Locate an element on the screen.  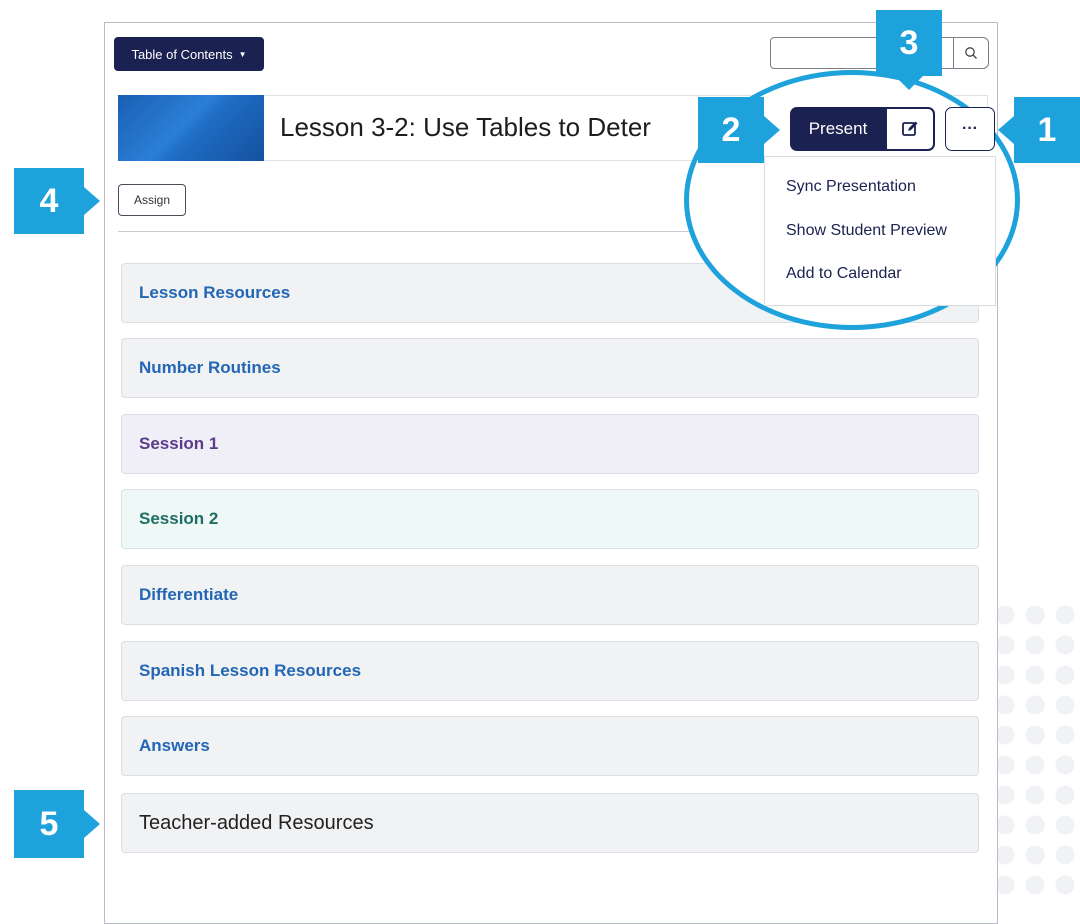
table-of-contents-button: Table of Contents ▼ is located at coordinates (189, 54).